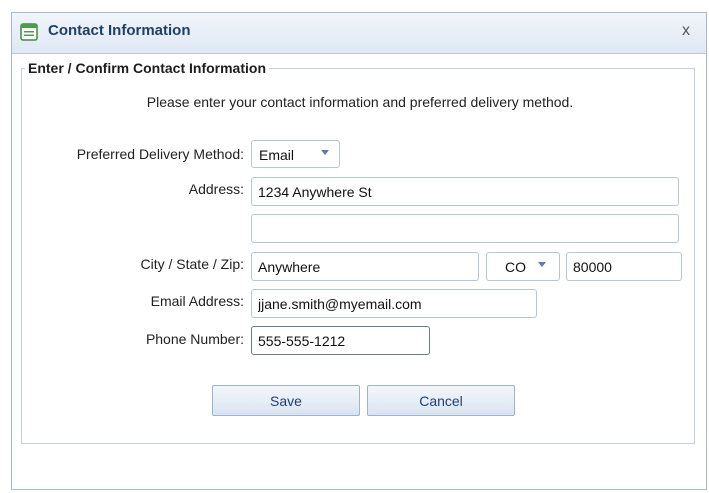 The height and width of the screenshot is (493, 709). Describe the element at coordinates (160, 154) in the screenshot. I see `delivery-method-label: Preferred Delivery Method:` at that location.